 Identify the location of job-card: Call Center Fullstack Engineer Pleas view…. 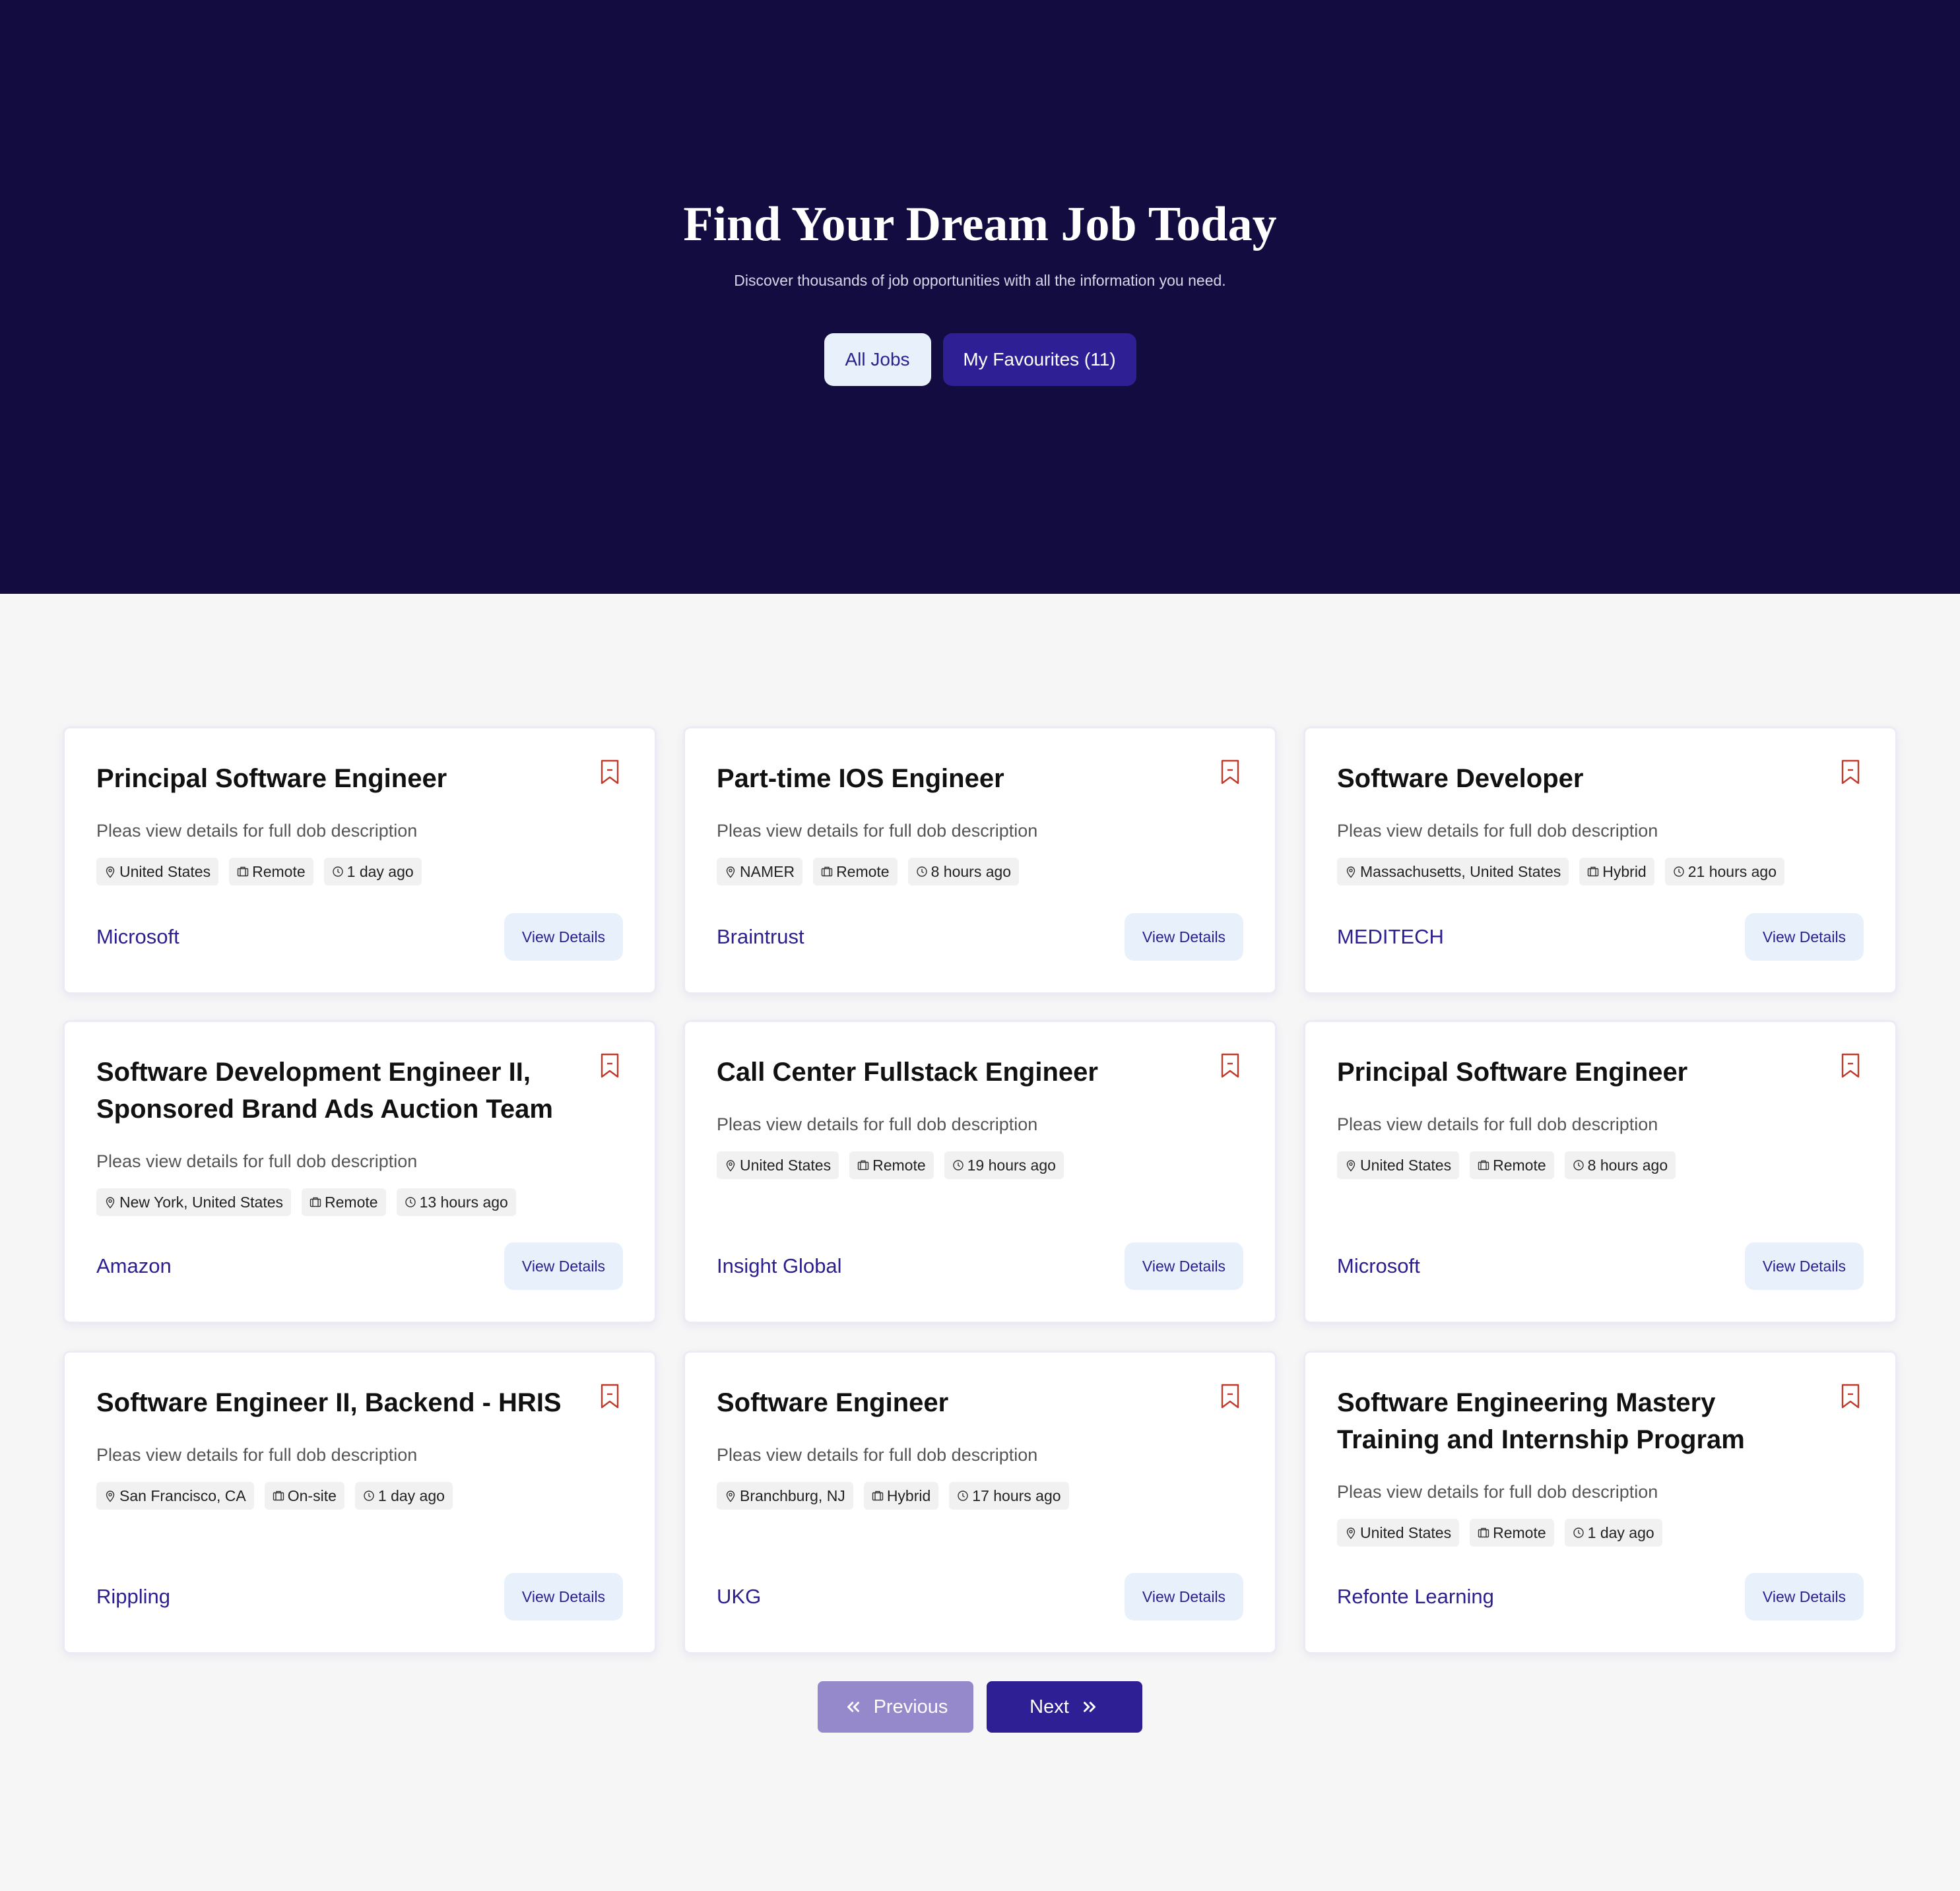
(980, 1172).